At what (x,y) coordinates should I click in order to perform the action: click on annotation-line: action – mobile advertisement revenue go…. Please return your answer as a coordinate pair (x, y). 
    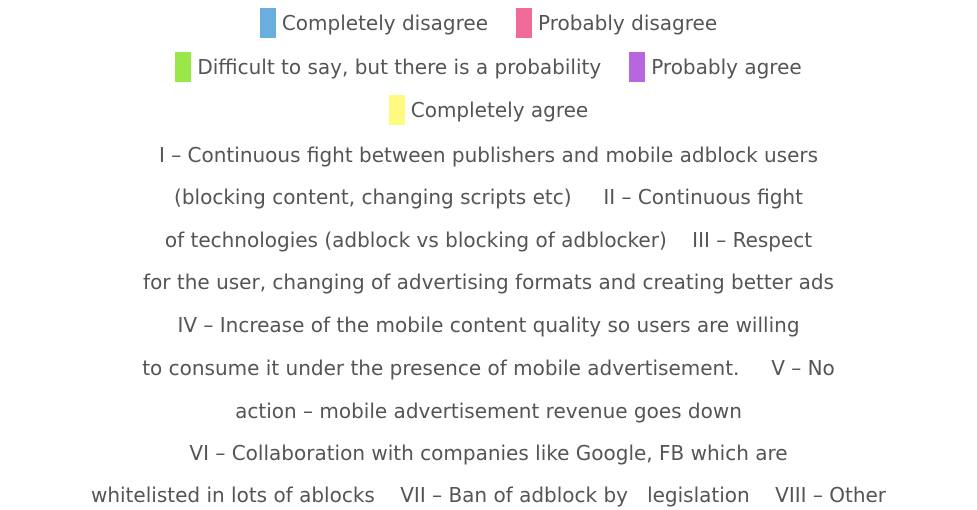
    Looking at the image, I should click on (488, 411).